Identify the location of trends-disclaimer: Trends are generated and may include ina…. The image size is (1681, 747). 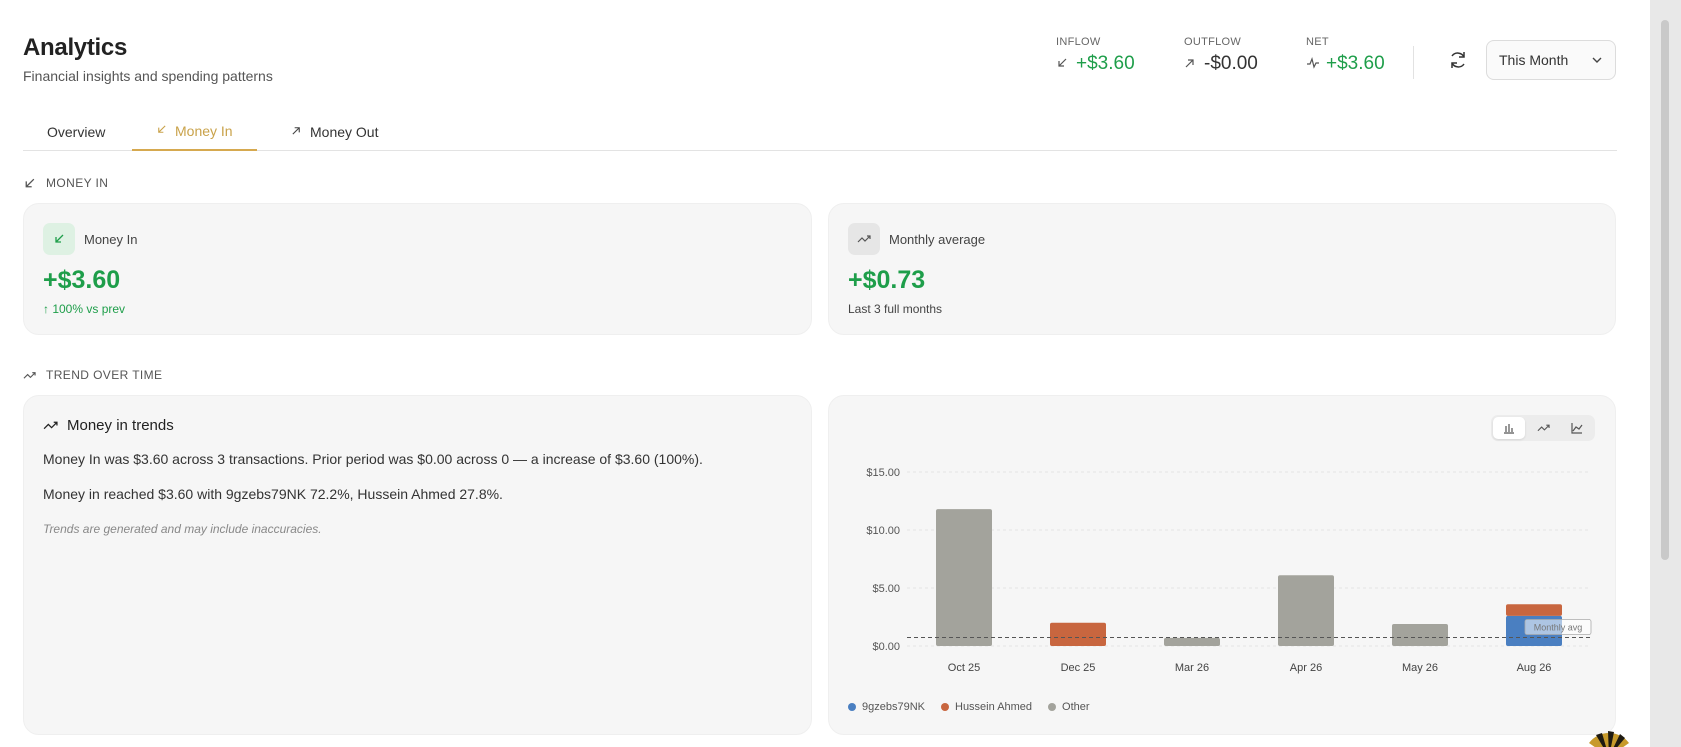
(182, 529).